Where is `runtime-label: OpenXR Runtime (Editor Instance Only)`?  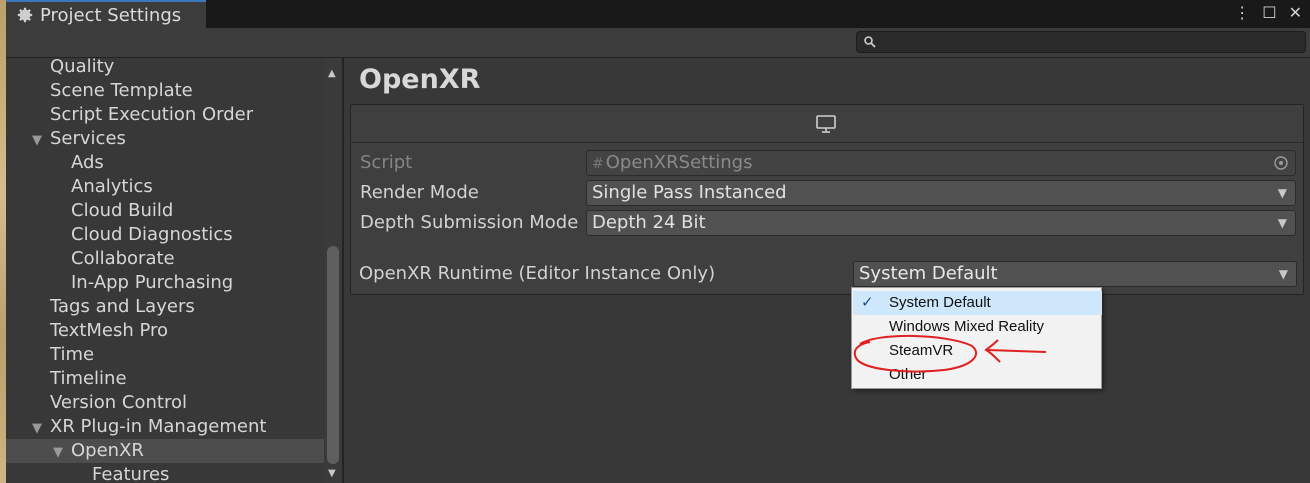 runtime-label: OpenXR Runtime (Editor Instance Only) is located at coordinates (537, 273).